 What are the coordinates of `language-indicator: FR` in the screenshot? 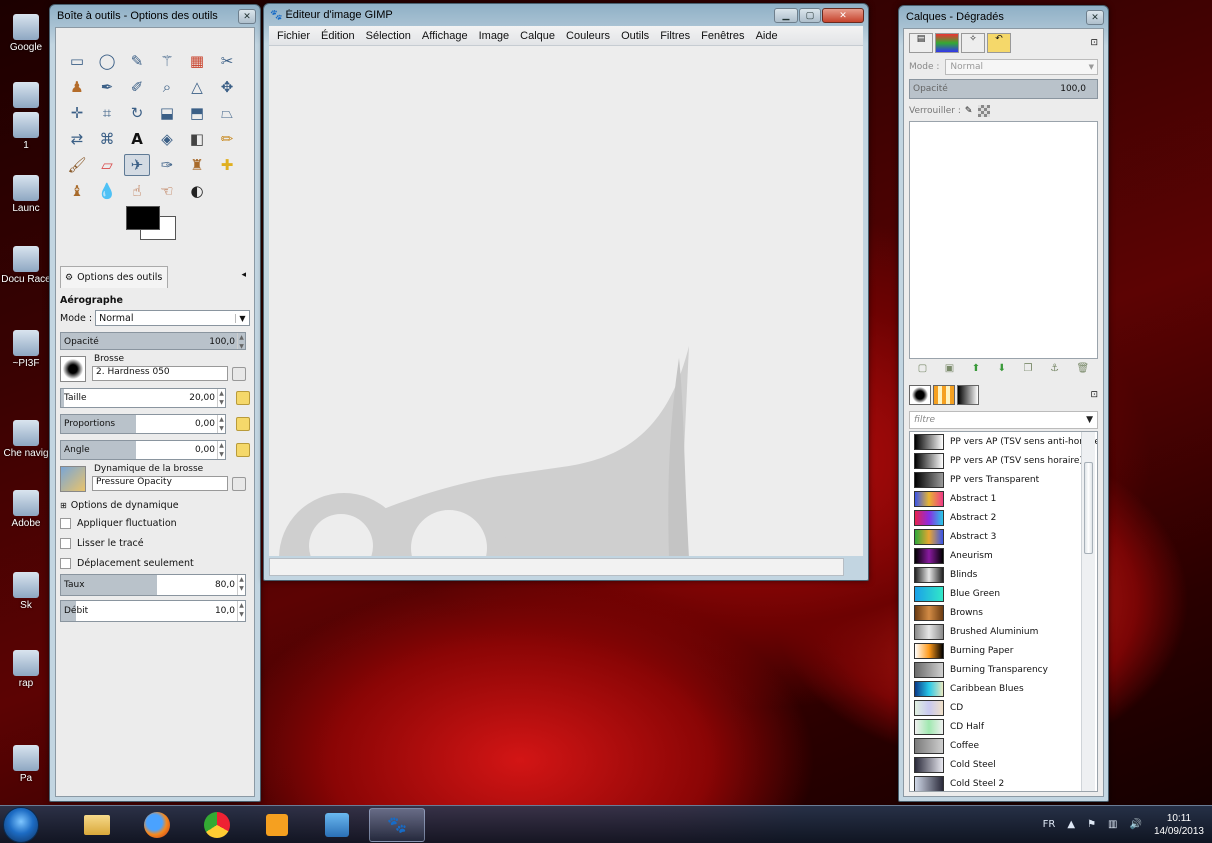 It's located at (1049, 824).